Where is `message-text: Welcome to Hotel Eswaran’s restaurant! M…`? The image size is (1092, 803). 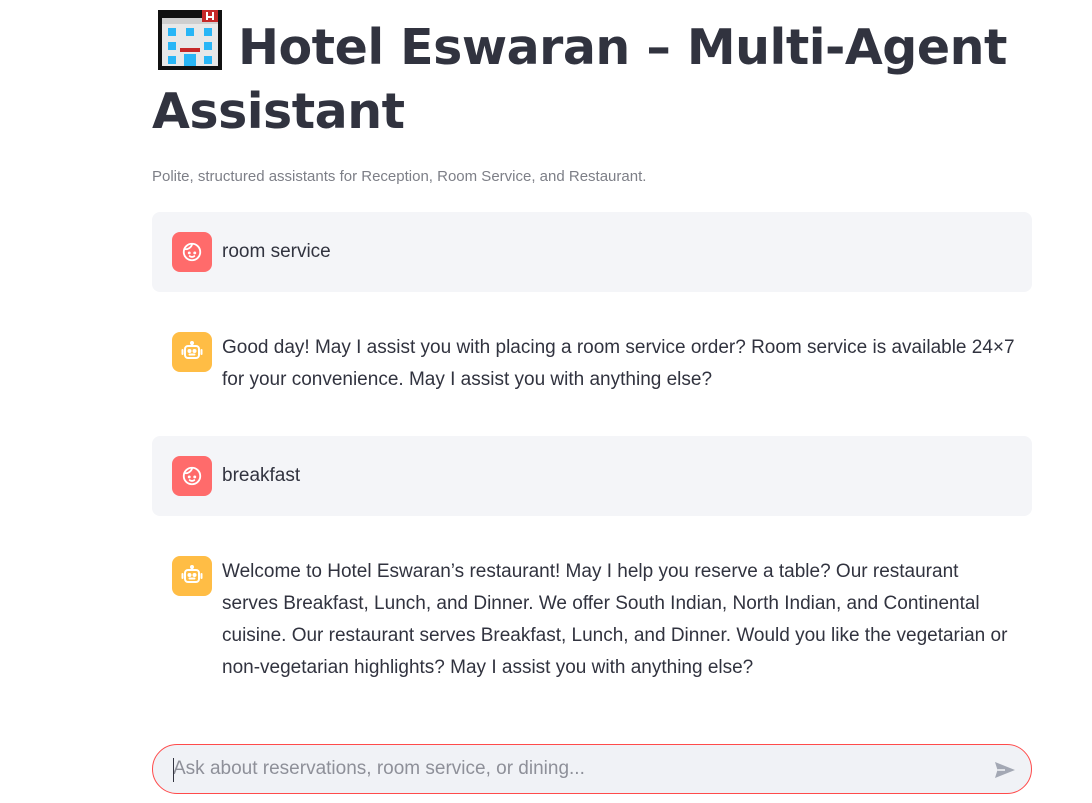 message-text: Welcome to Hotel Eswaran’s restaurant! M… is located at coordinates (615, 619).